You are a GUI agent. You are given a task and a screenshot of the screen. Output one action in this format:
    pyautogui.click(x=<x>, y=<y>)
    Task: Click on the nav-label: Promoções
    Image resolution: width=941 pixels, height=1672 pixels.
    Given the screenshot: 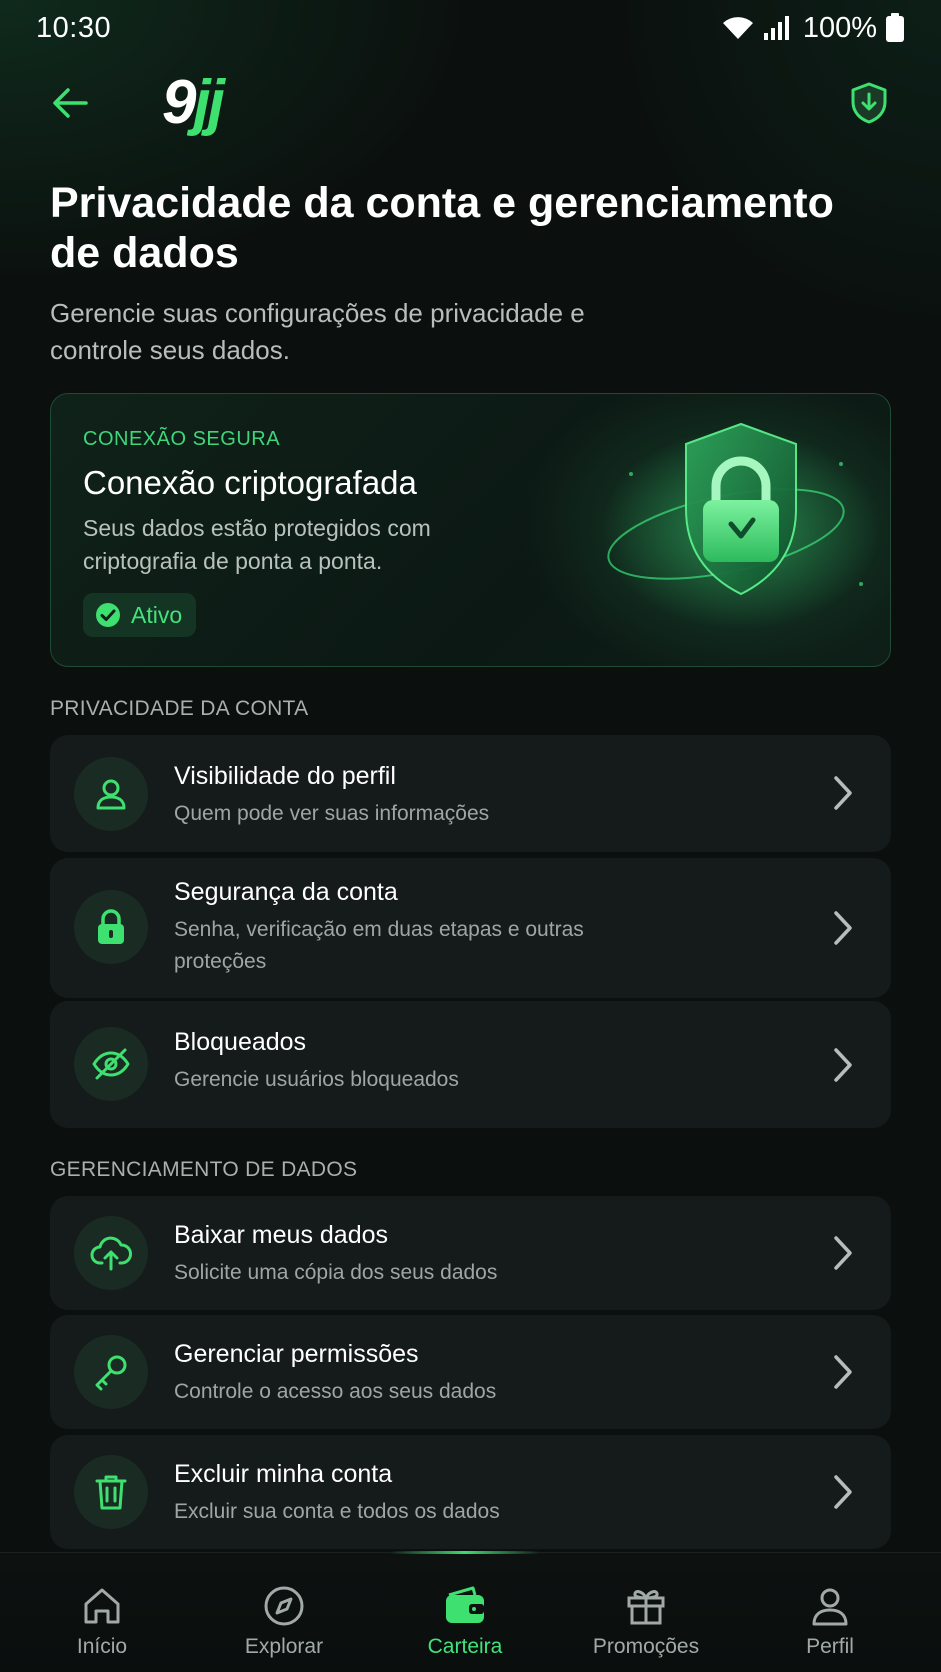 What is the action you would take?
    pyautogui.click(x=646, y=1646)
    